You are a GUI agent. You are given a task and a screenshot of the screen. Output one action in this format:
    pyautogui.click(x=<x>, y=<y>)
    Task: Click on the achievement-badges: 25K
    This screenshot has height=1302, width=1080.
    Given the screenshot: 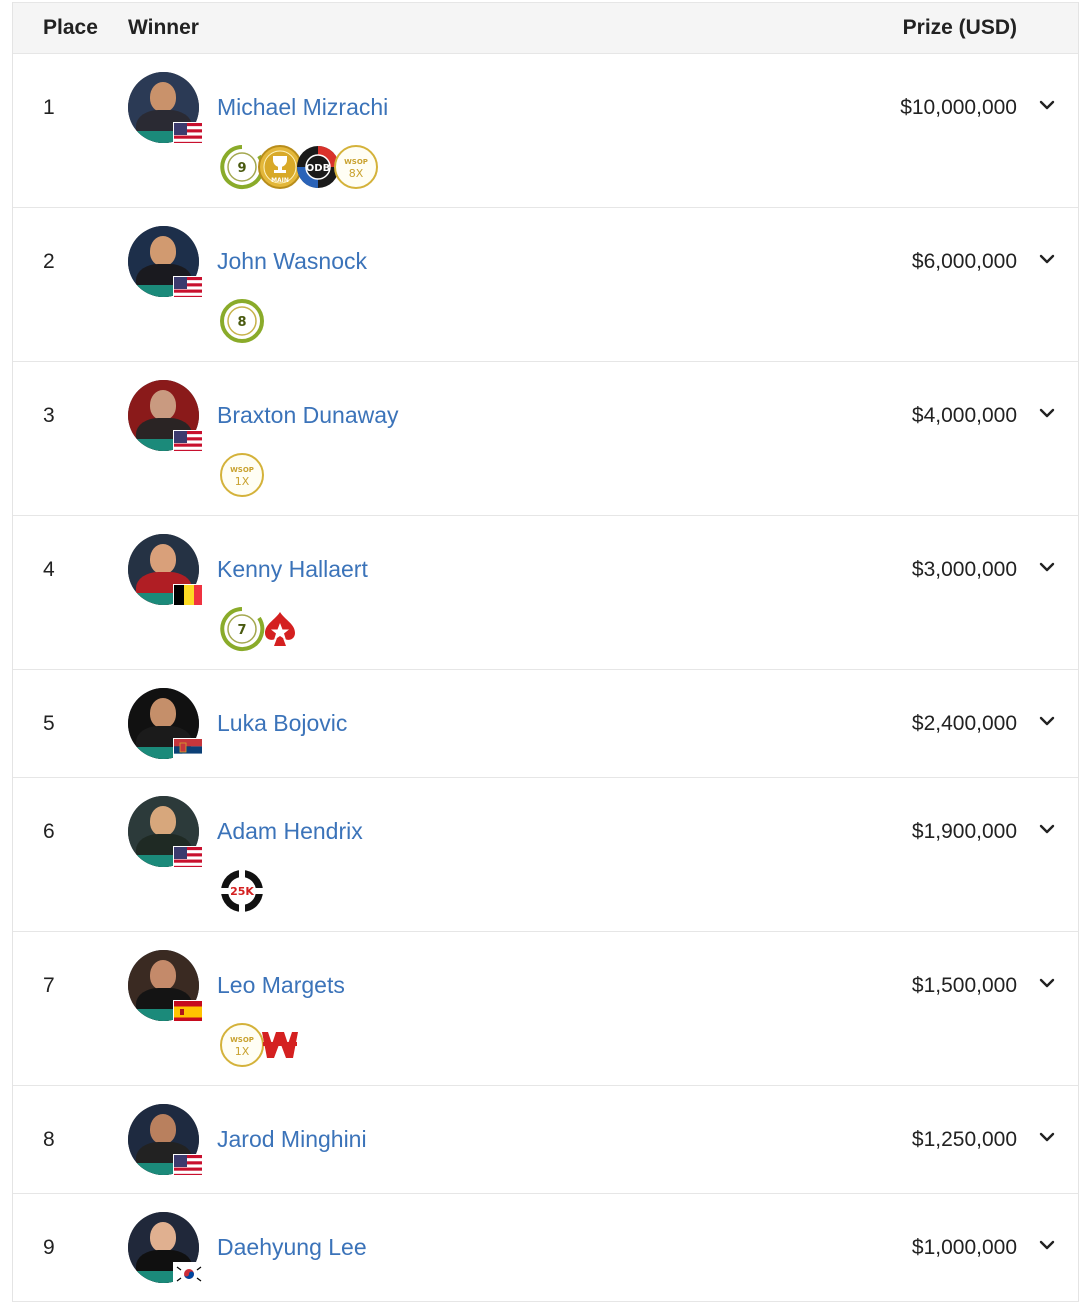 What is the action you would take?
    pyautogui.click(x=241, y=891)
    